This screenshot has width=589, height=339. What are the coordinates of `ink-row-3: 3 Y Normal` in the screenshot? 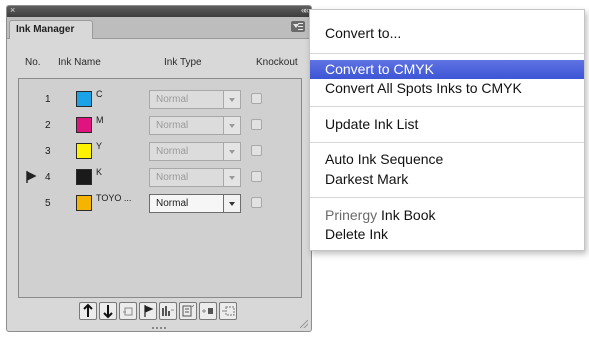 It's located at (160, 153).